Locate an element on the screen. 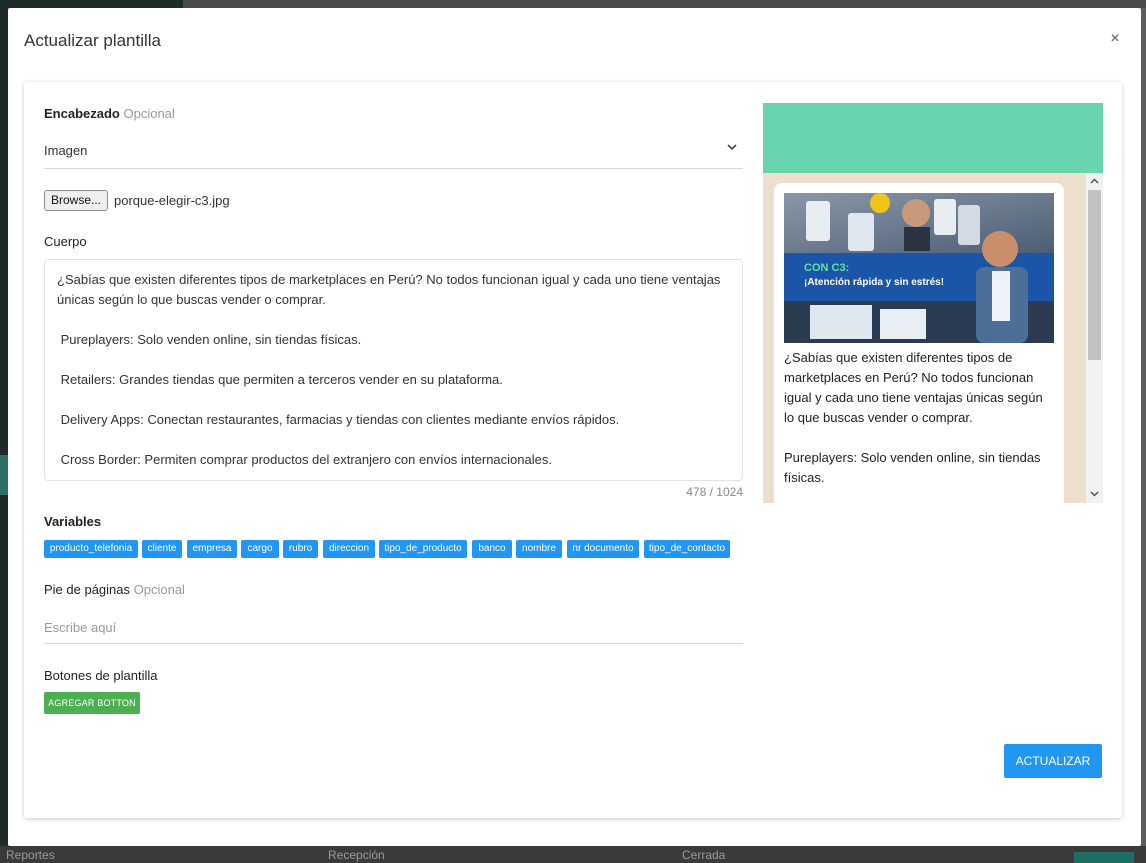  variable-chip: cliente is located at coordinates (162, 549).